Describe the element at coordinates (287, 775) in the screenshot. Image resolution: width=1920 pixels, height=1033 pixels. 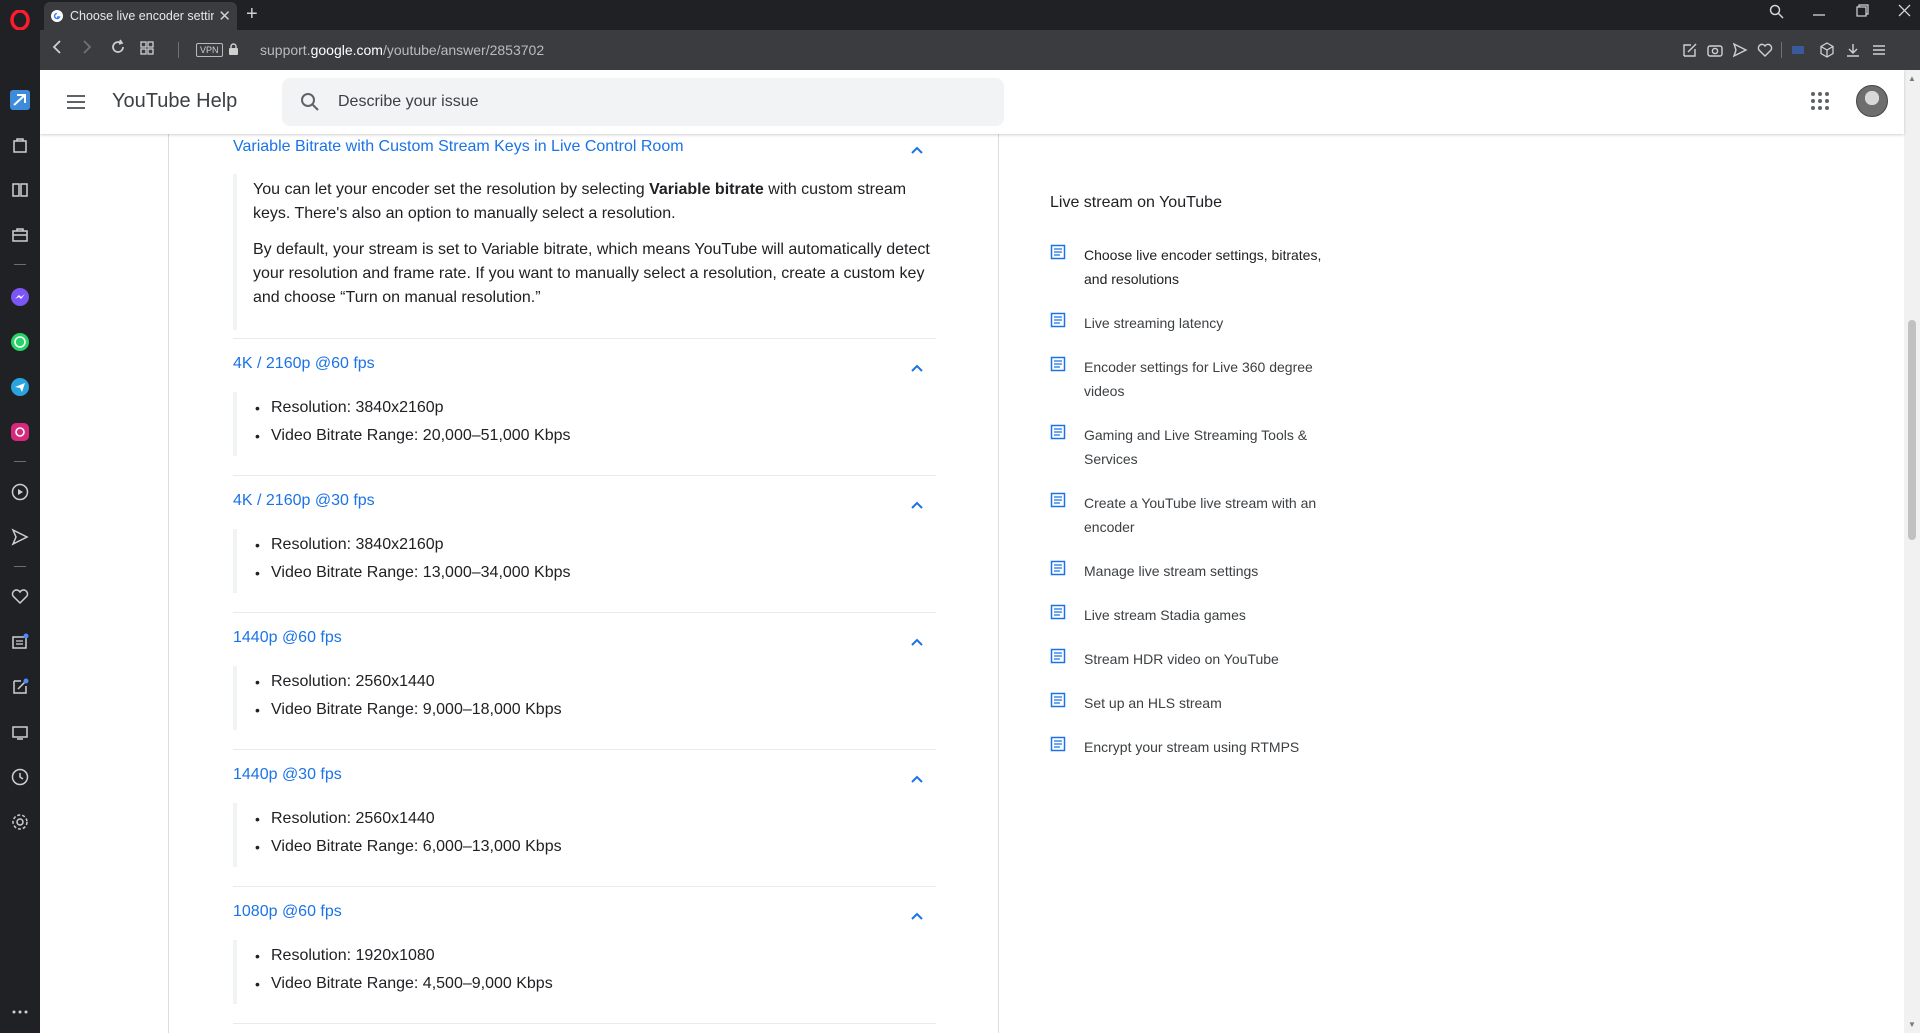
I see `accordion-title-1440-30: 1440p @30 fps` at that location.